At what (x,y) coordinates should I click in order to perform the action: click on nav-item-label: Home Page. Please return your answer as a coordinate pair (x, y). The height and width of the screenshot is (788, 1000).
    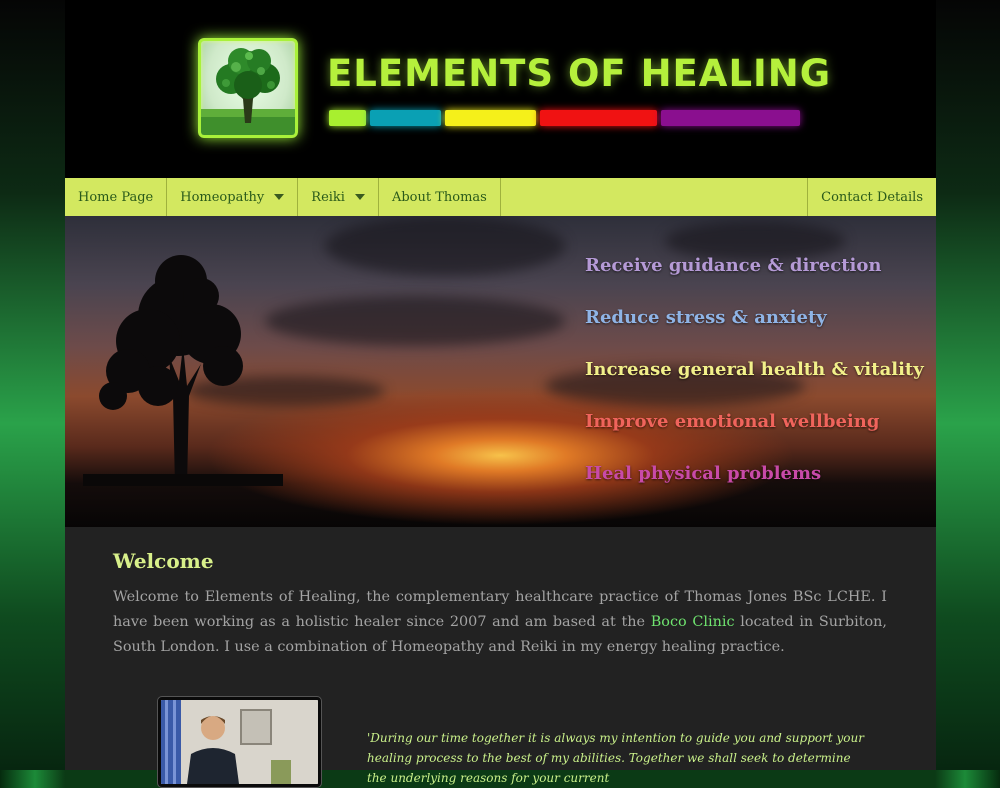
    Looking at the image, I should click on (116, 197).